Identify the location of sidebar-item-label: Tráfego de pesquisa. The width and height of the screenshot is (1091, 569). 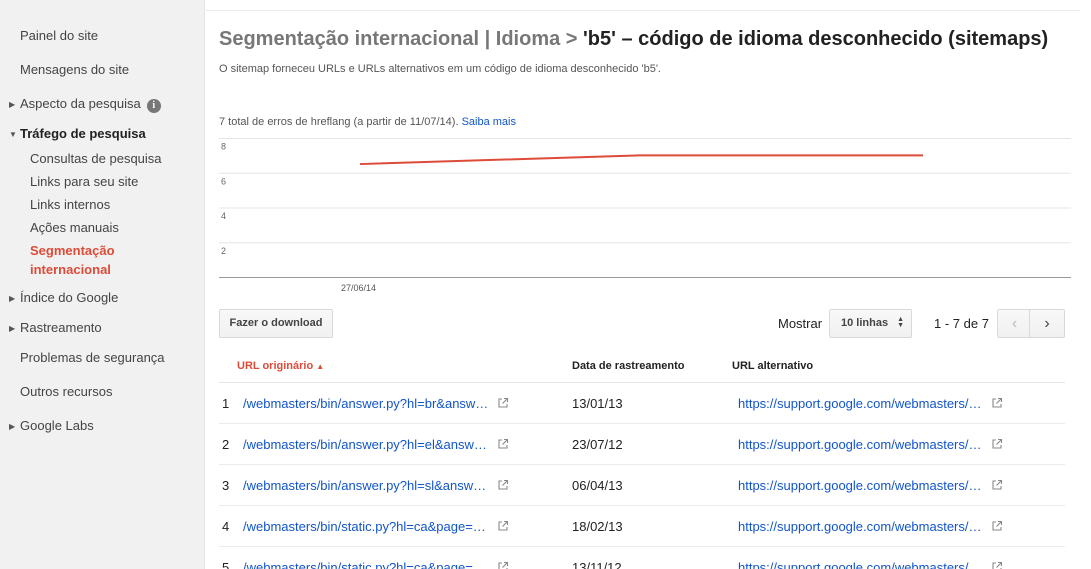
(83, 133).